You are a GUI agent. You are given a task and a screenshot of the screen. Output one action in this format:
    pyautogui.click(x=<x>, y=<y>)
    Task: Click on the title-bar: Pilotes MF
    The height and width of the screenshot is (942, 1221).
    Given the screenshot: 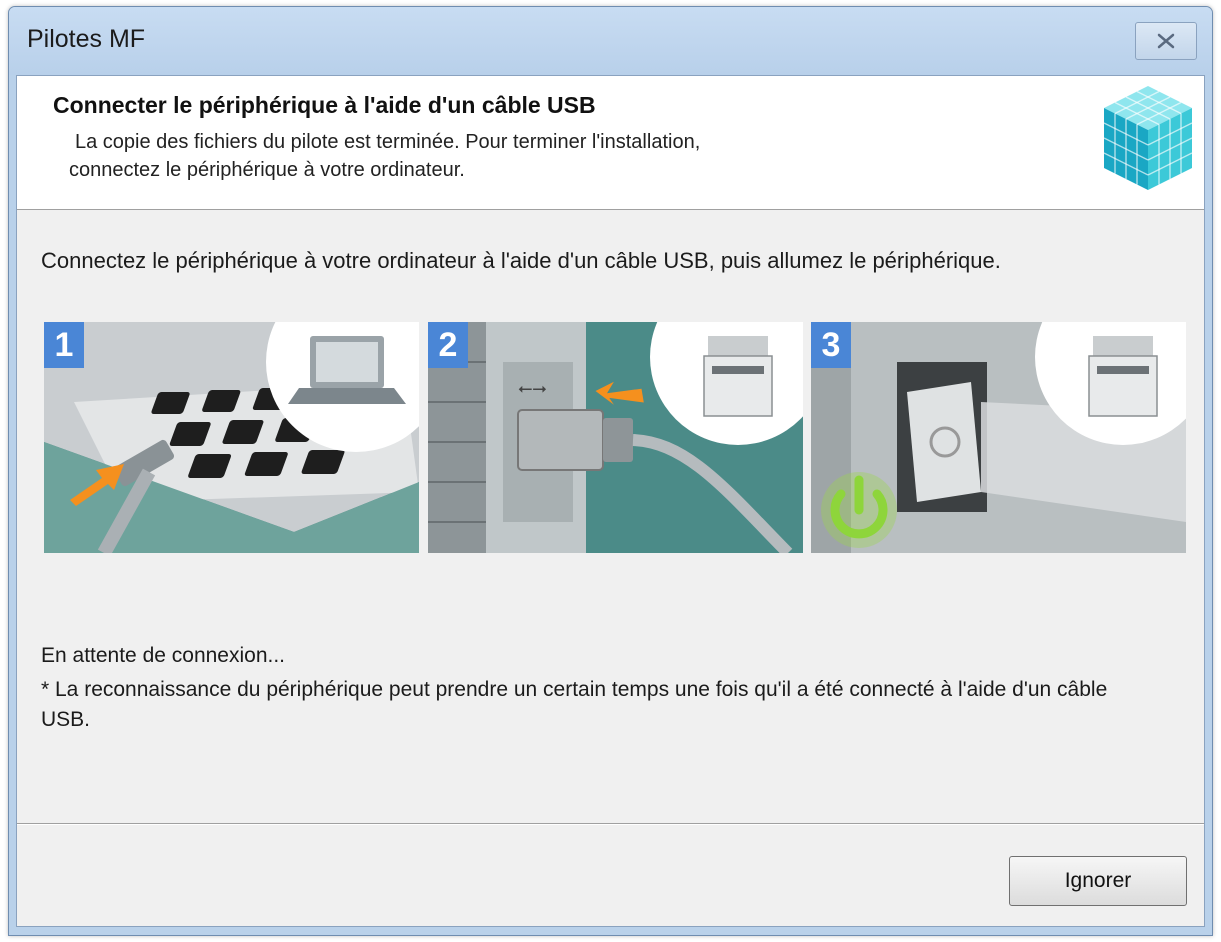 What is the action you would take?
    pyautogui.click(x=610, y=41)
    